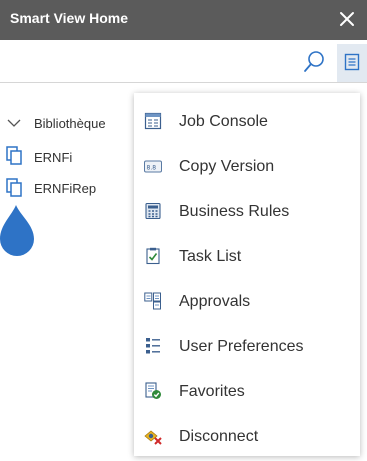 The width and height of the screenshot is (367, 461). I want to click on task-list-icon, so click(153, 256).